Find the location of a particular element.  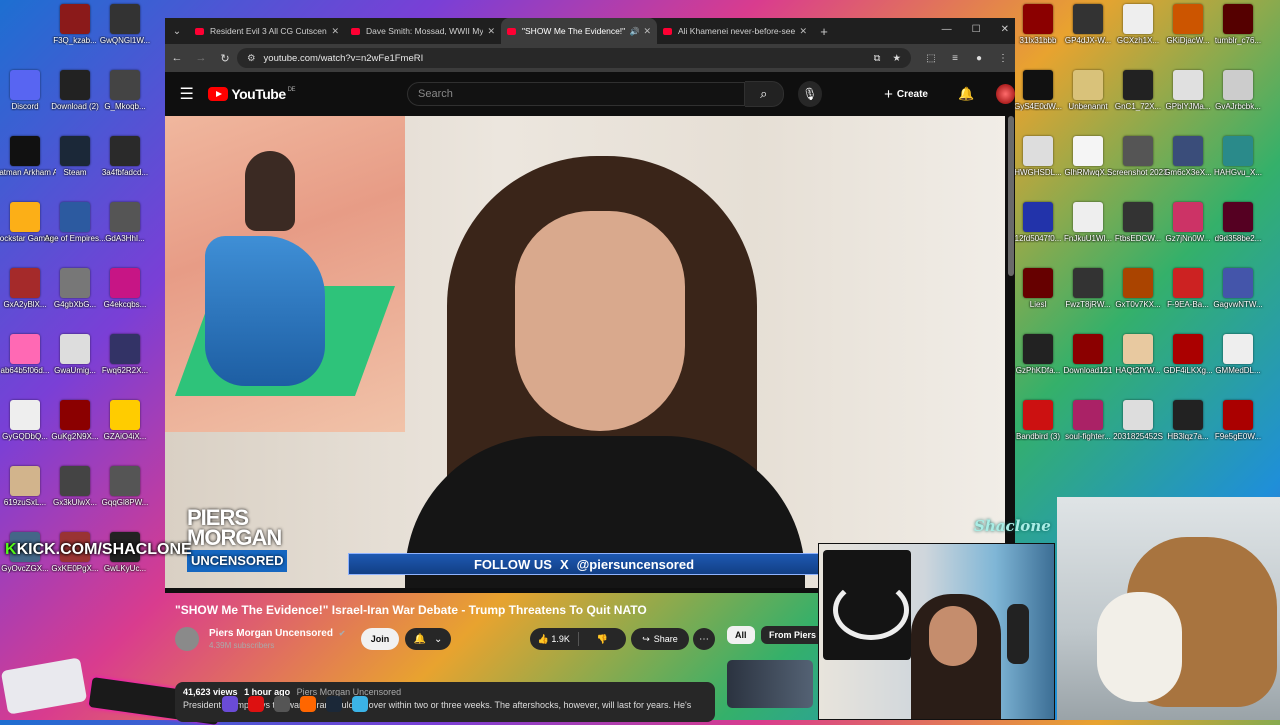

chip-from-channel: From Piers is located at coordinates (793, 635).